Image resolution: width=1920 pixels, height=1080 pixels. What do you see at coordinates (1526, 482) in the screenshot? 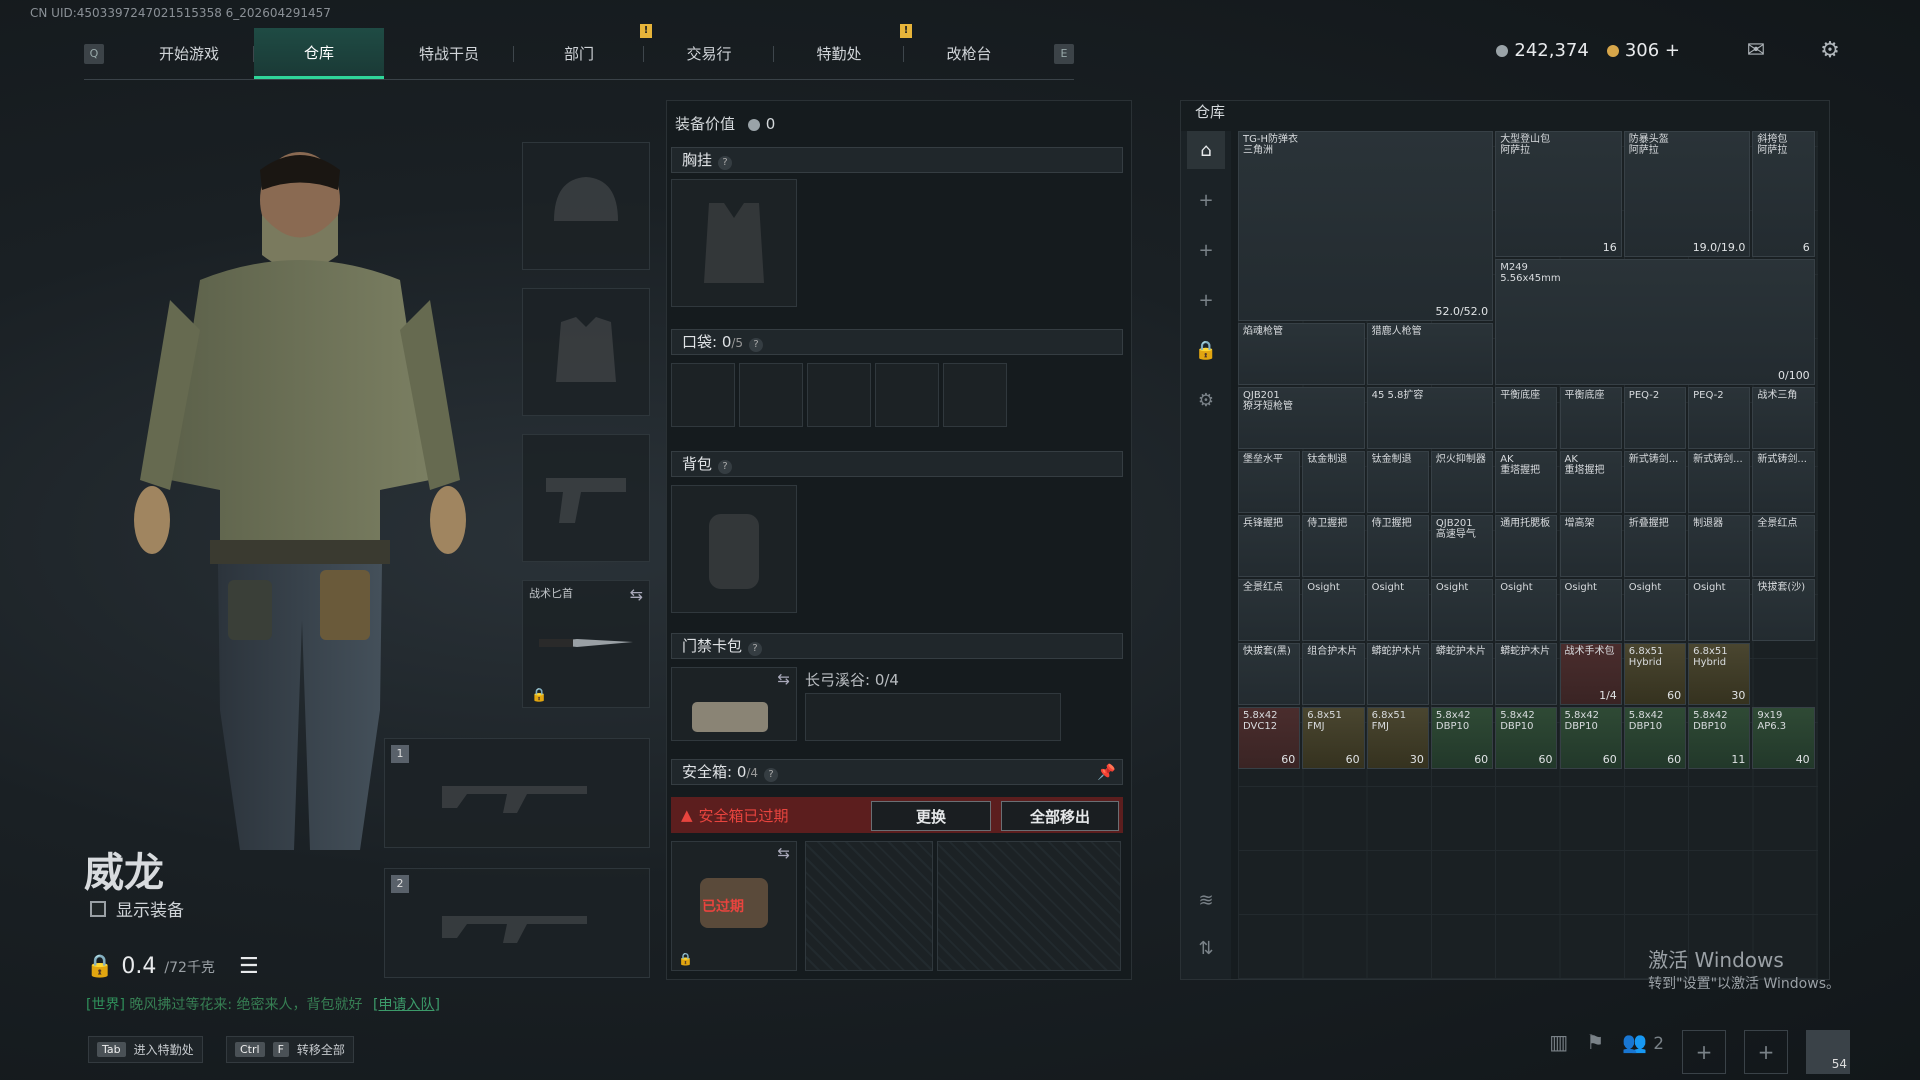
I see `warehouse-item: AK 重塔握把` at bounding box center [1526, 482].